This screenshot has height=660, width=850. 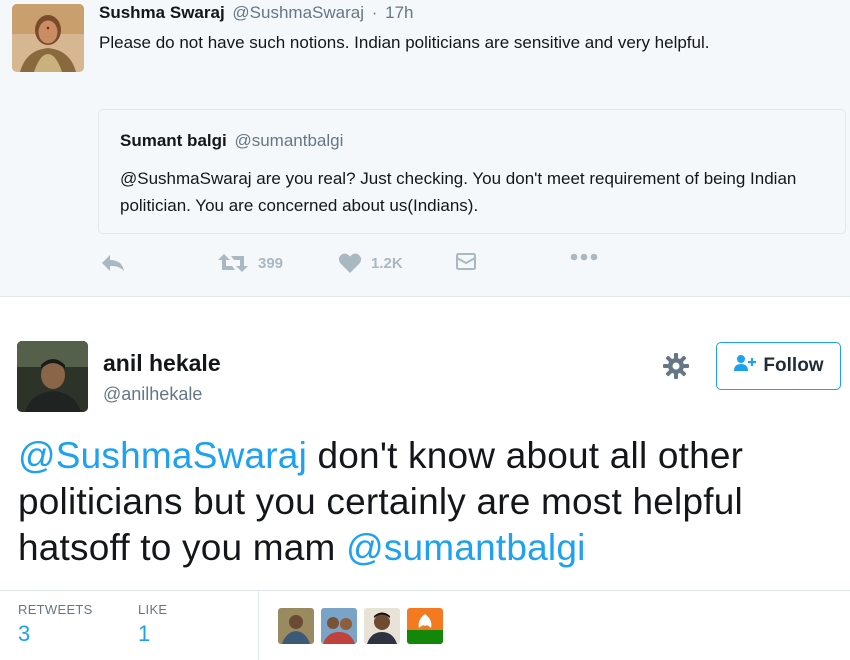 What do you see at coordinates (153, 609) in the screenshot?
I see `likes-label: LIKE` at bounding box center [153, 609].